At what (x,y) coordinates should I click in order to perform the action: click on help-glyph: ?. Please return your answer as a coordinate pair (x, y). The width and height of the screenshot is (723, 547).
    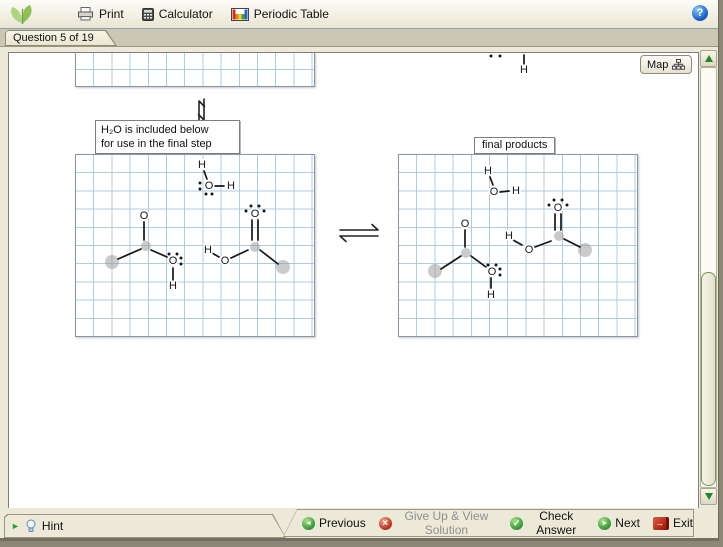
    Looking at the image, I should click on (700, 13).